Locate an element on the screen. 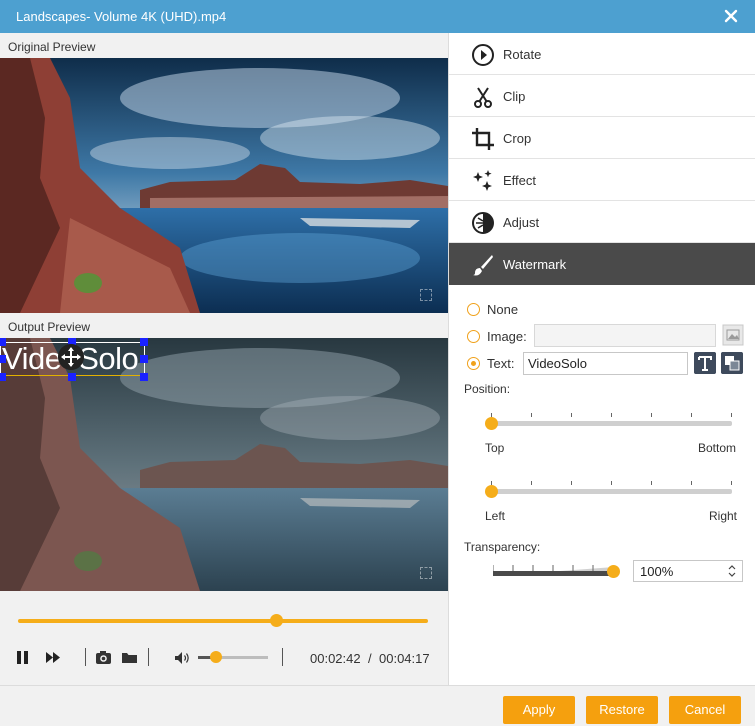 The image size is (755, 726). transparency-label: Transparency: is located at coordinates (502, 547).